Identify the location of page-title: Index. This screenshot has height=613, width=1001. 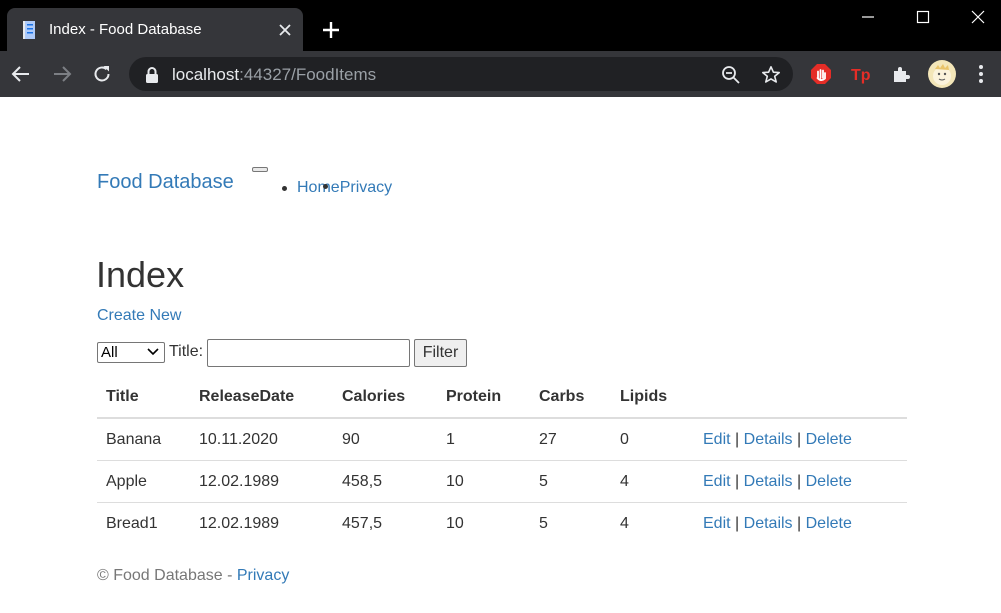
(140, 274).